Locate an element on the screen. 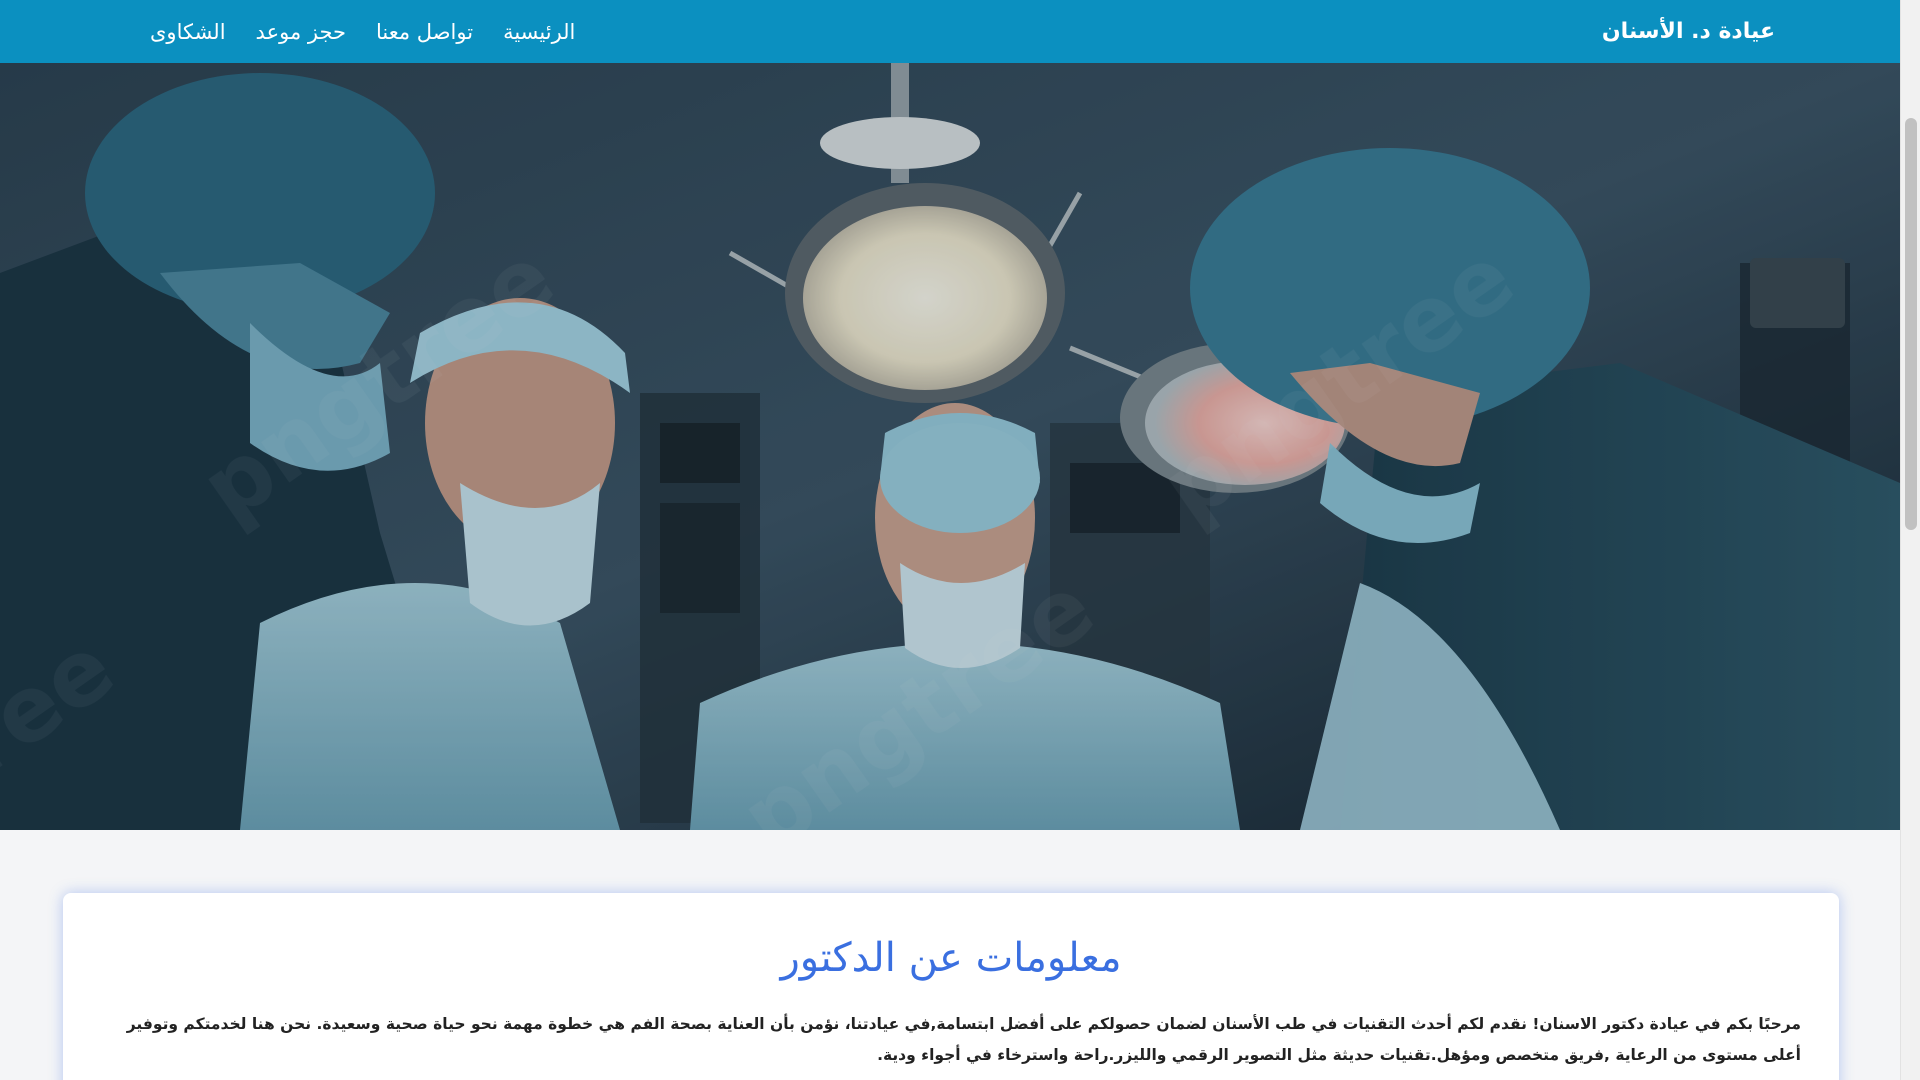  nav-link-home: الرئيسية is located at coordinates (539, 32).